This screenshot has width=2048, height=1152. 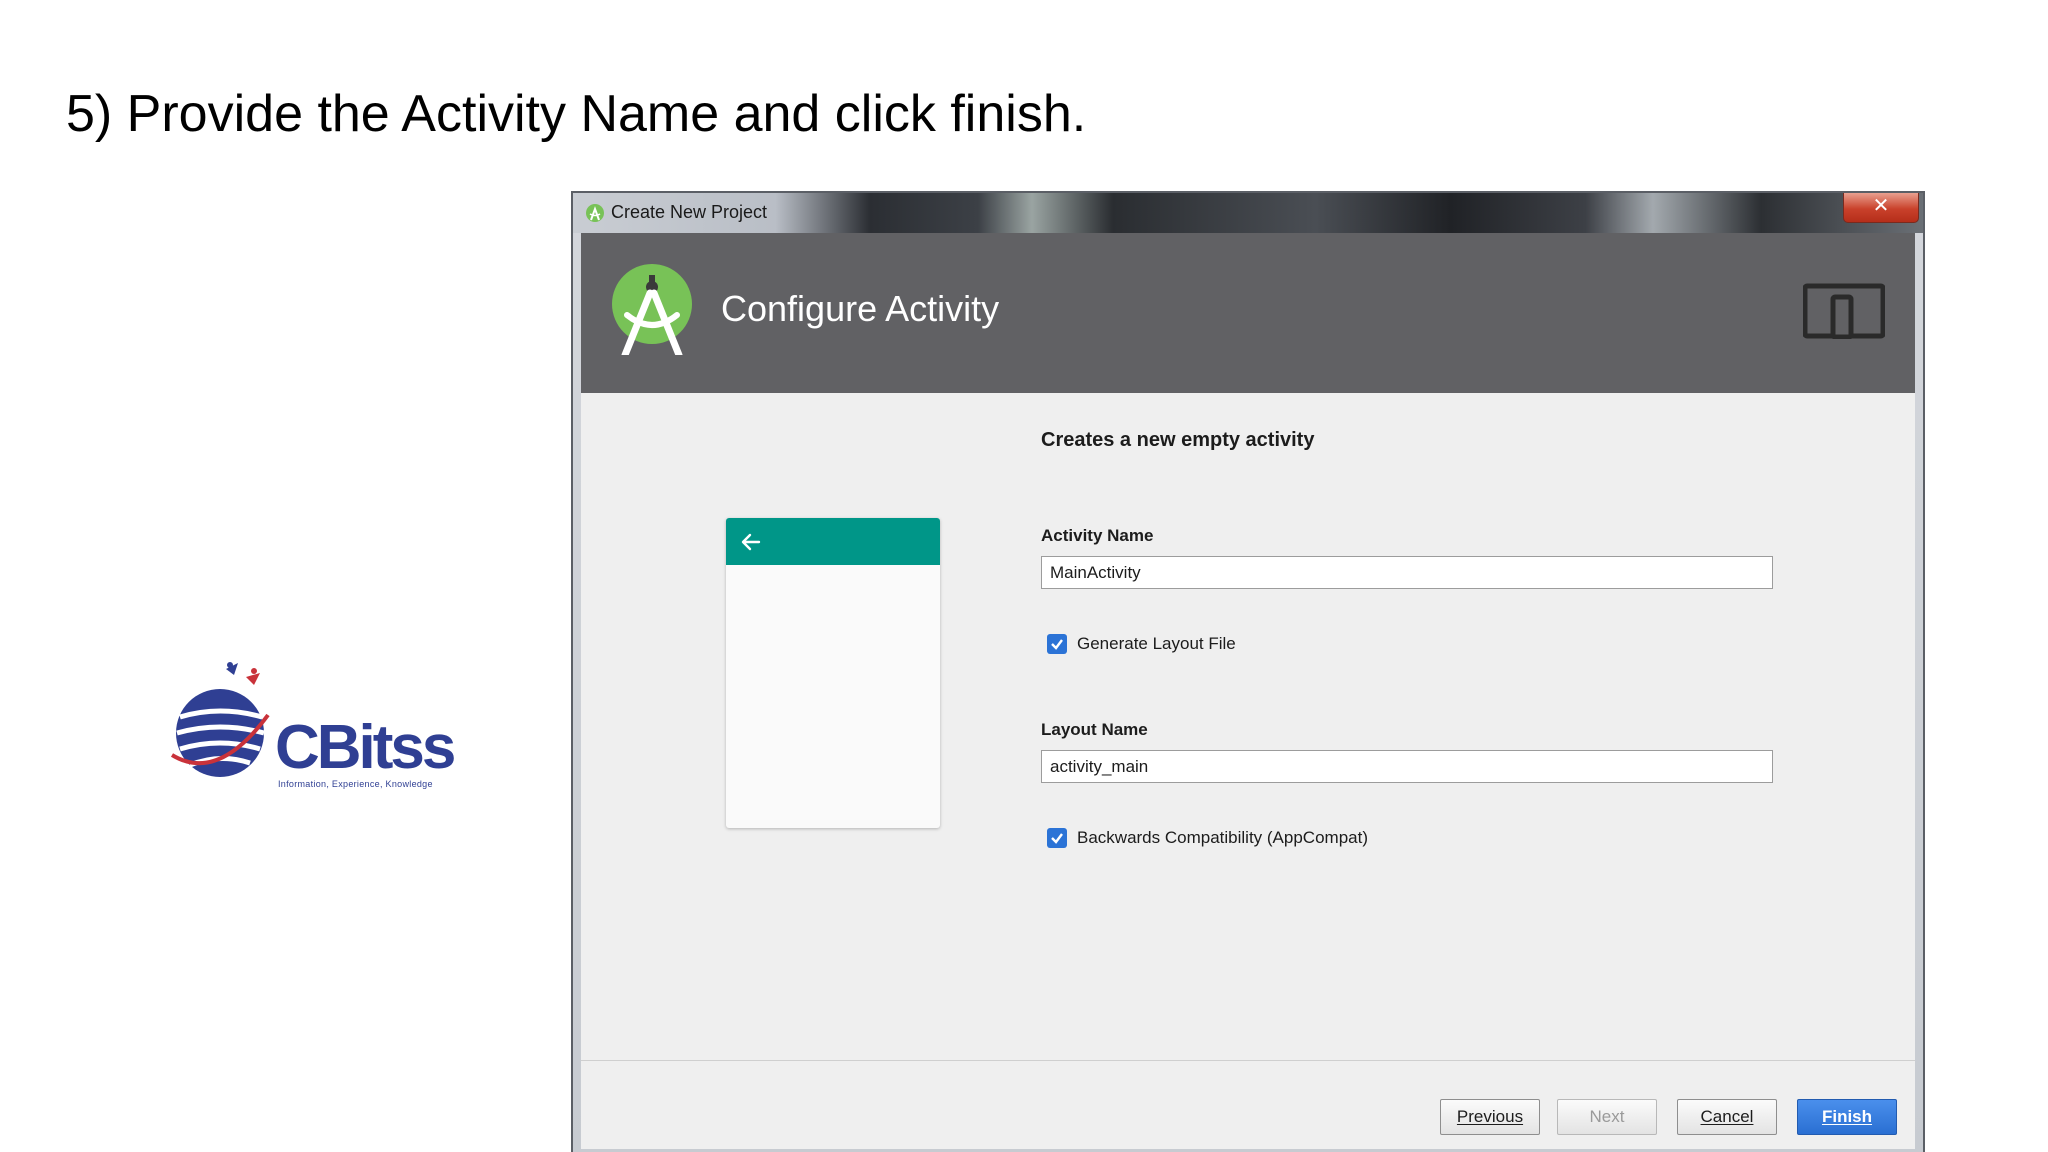 I want to click on globe-icon, so click(x=220, y=719).